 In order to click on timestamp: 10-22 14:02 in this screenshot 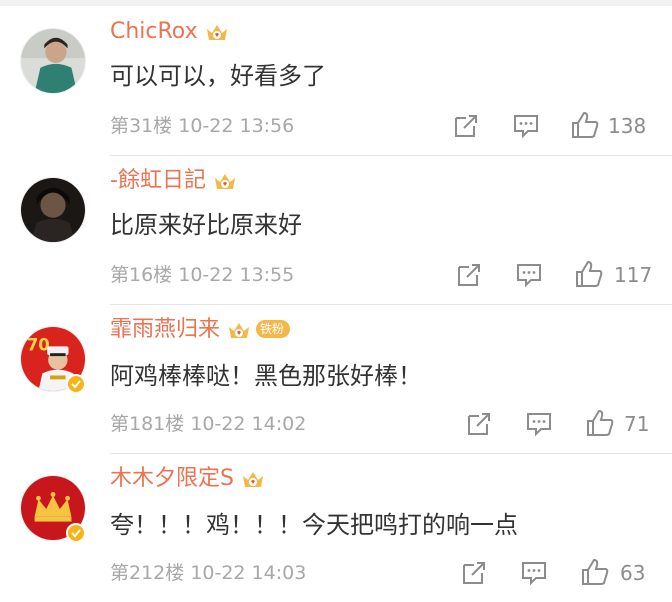, I will do `click(248, 424)`.